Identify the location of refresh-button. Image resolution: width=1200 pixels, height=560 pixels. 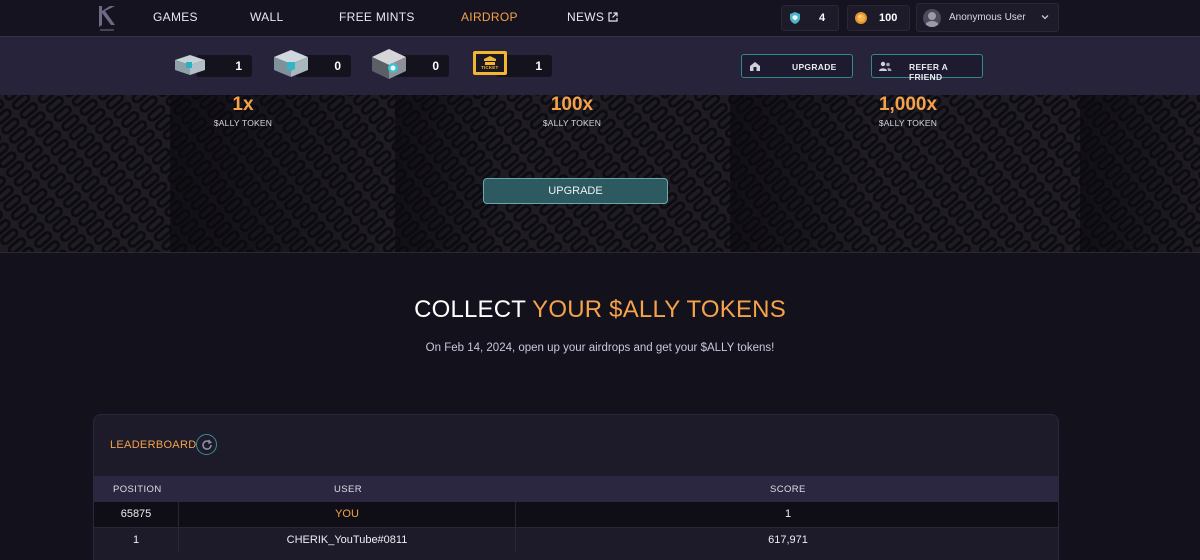
(206, 444).